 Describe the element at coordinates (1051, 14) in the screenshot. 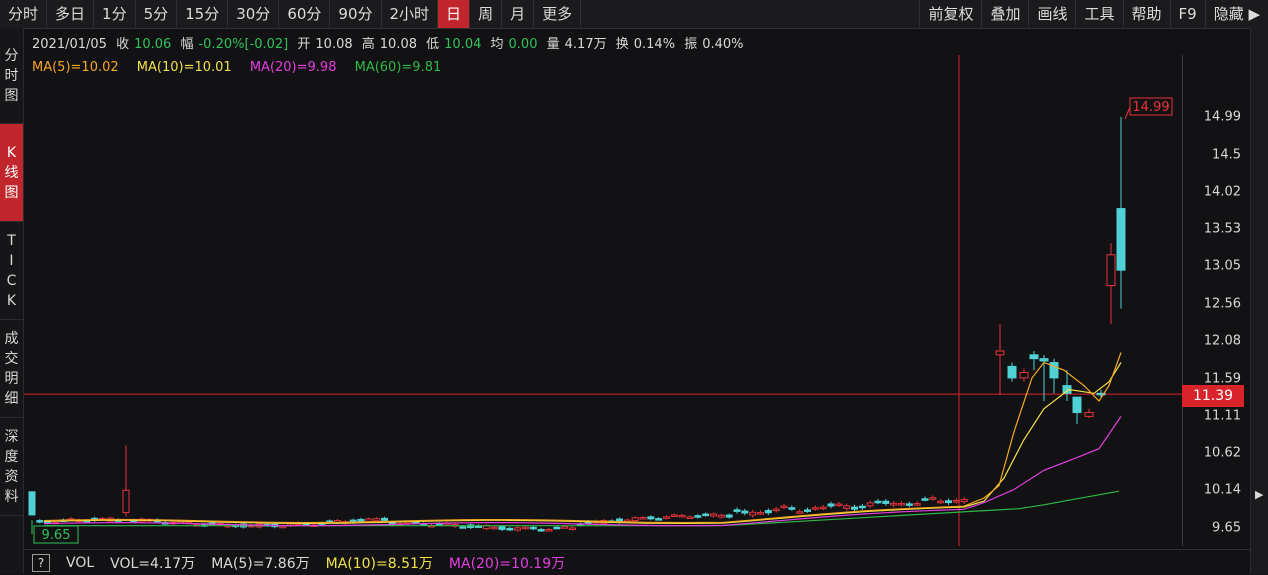

I see `tool-button-2: 画线` at that location.